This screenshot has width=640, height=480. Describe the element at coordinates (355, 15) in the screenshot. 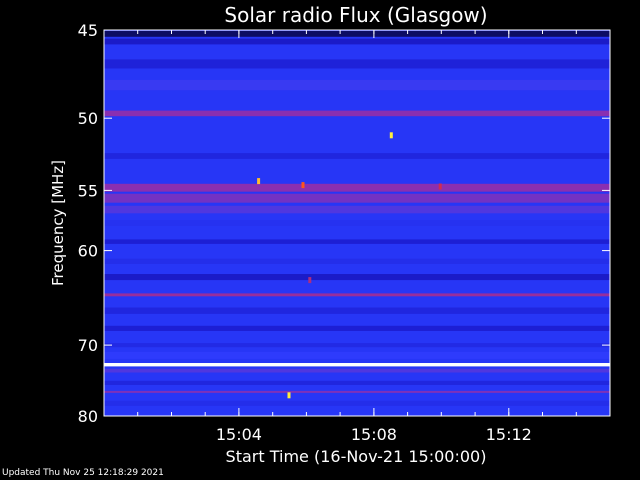

I see `chart-title: Solar radio Flux (Glasgow)` at that location.